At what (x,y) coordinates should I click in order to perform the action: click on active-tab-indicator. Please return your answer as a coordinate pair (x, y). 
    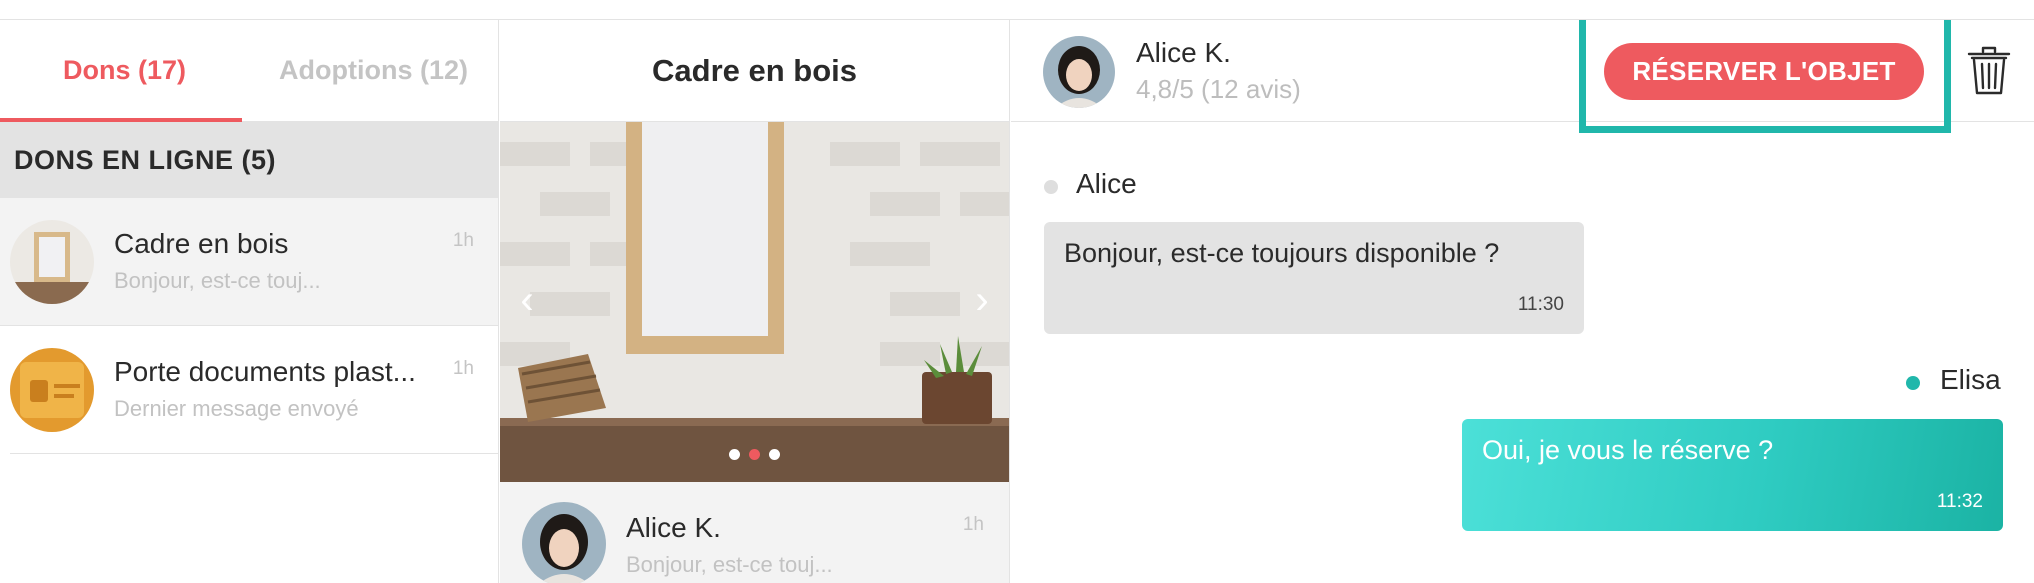
    Looking at the image, I should click on (121, 120).